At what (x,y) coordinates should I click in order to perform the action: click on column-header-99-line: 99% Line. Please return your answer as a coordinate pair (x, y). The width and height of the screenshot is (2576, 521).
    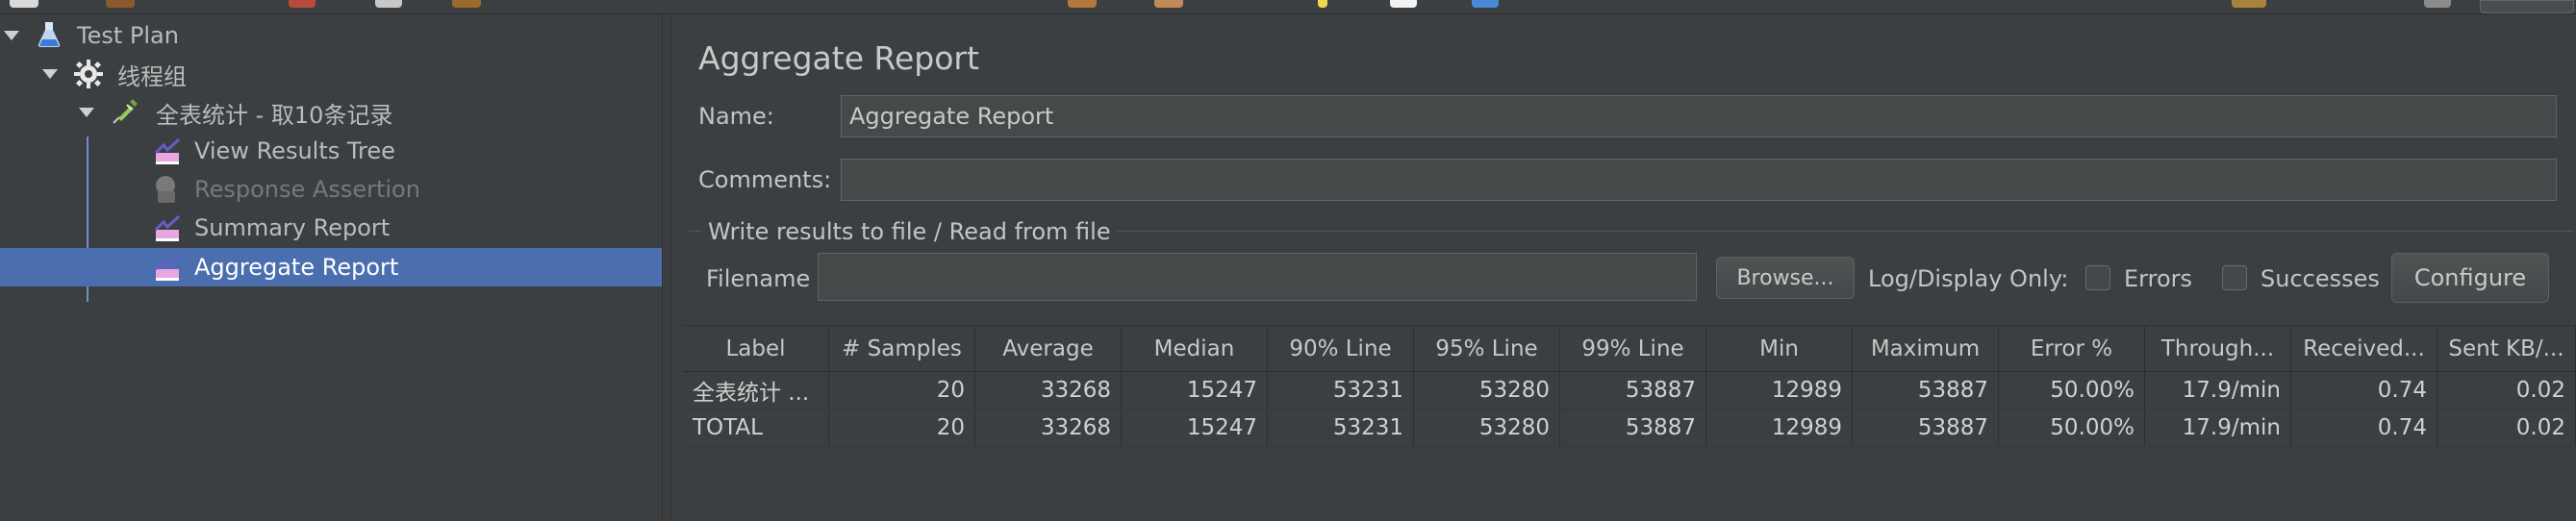
    Looking at the image, I should click on (1633, 349).